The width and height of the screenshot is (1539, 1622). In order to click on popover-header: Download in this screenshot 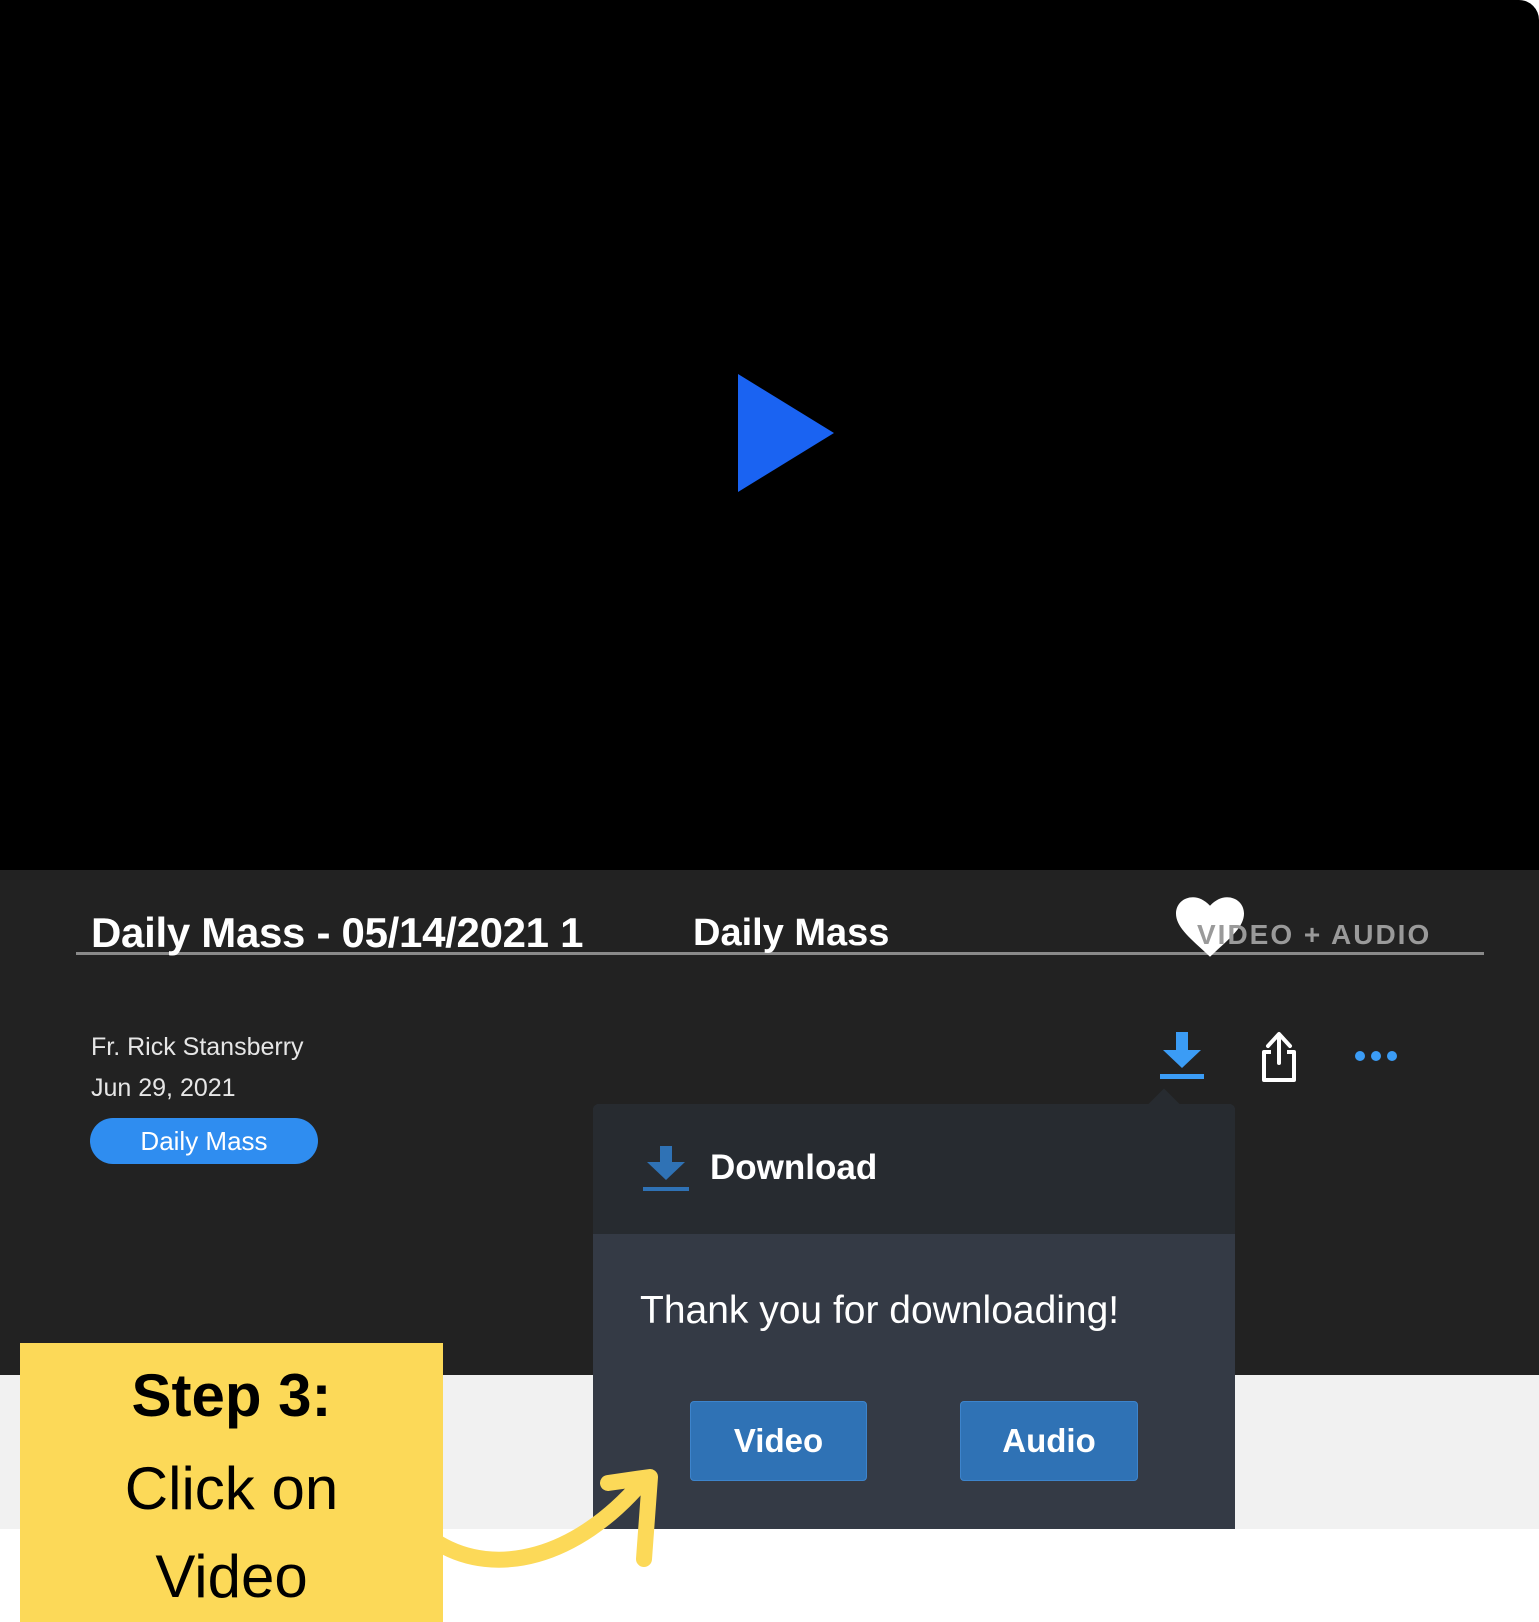, I will do `click(914, 1169)`.